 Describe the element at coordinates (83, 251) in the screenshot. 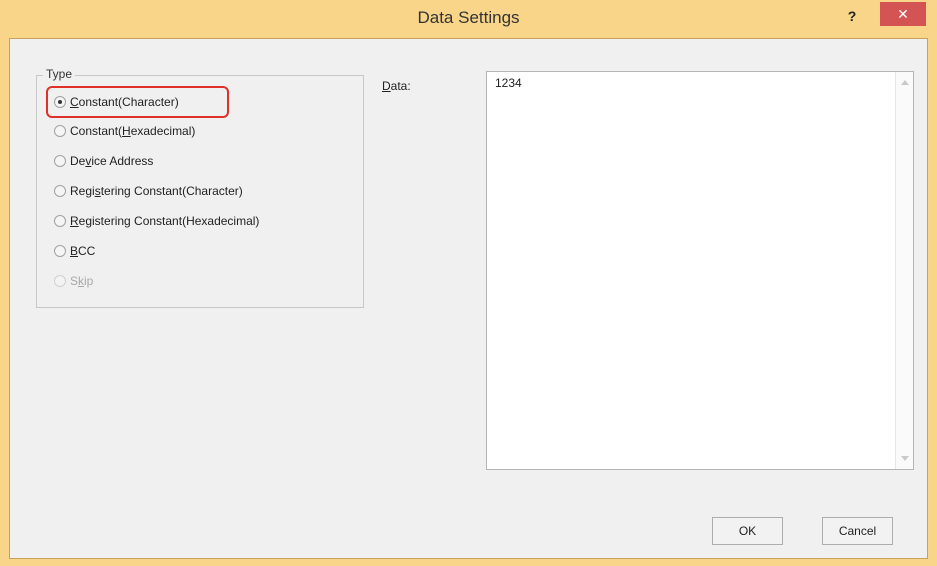

I see `radio-label: BCC` at that location.